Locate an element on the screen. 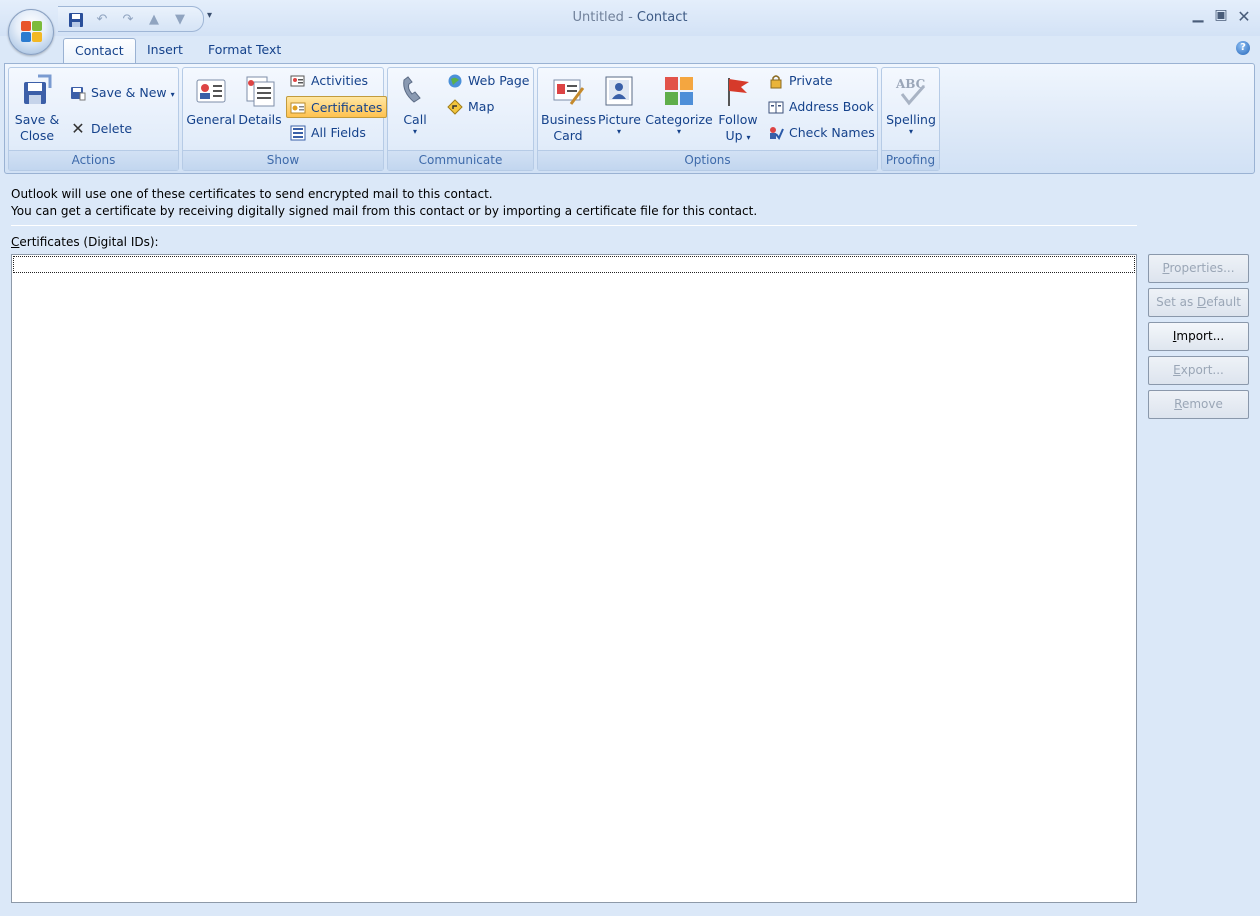 The height and width of the screenshot is (916, 1260). picture-dropdown-icon: ▾ is located at coordinates (619, 132).